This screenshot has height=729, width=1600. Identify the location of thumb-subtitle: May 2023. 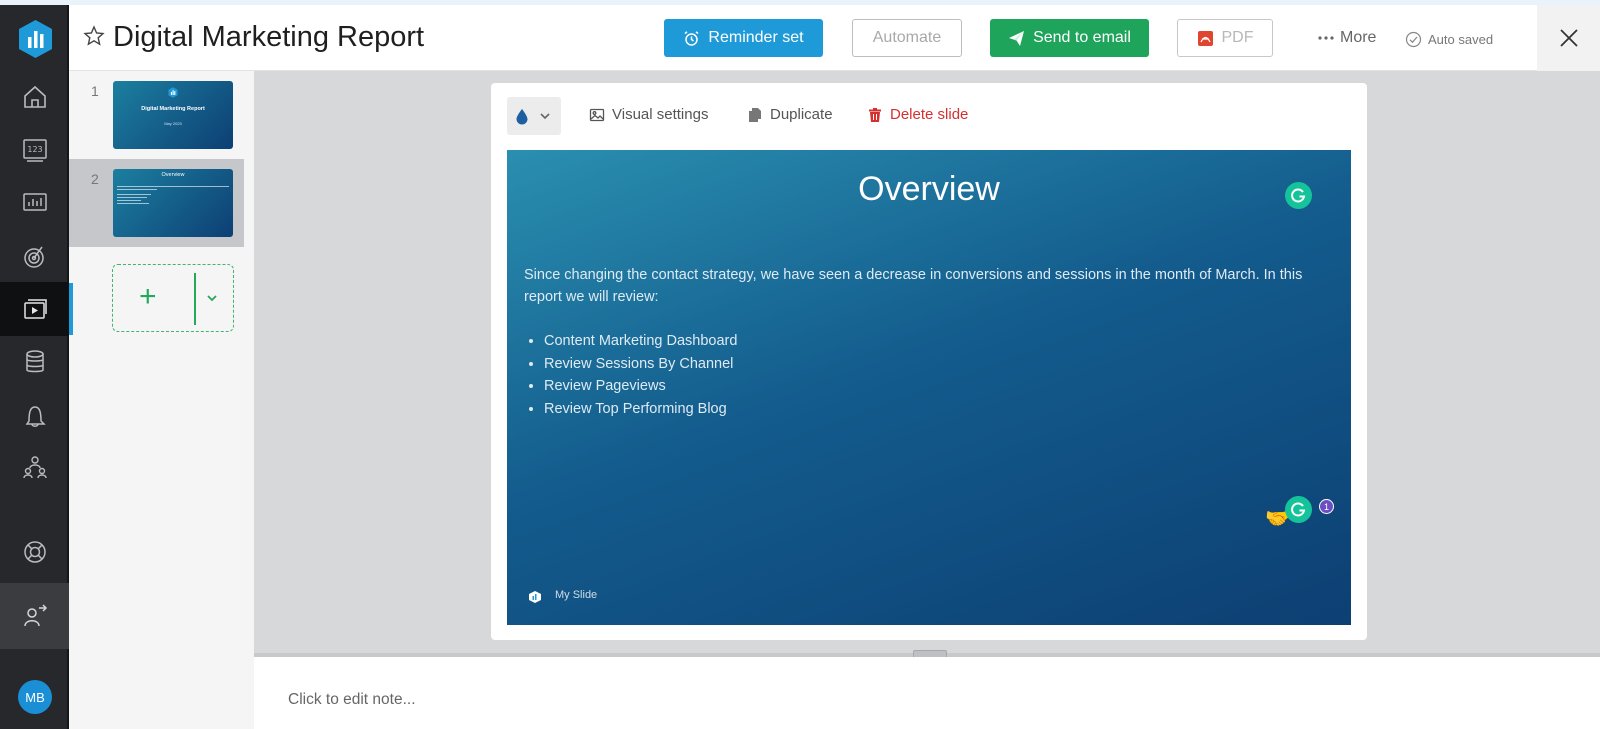
(173, 123).